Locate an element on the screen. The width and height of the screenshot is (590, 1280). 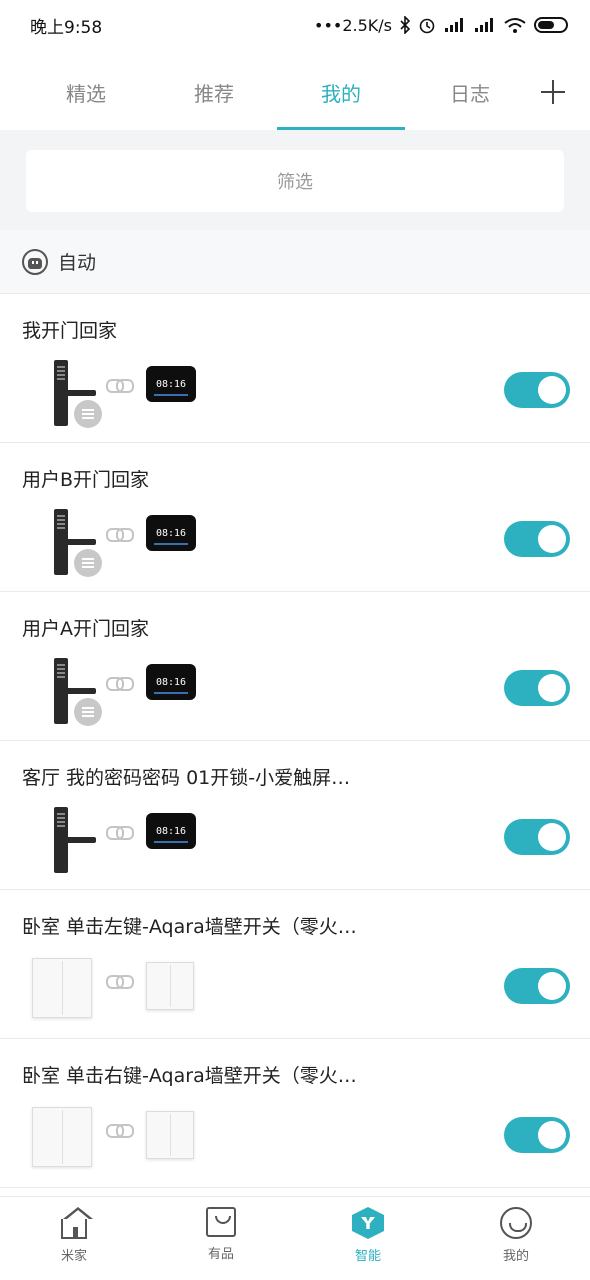
tab-recommended: 推荐 is located at coordinates (214, 92).